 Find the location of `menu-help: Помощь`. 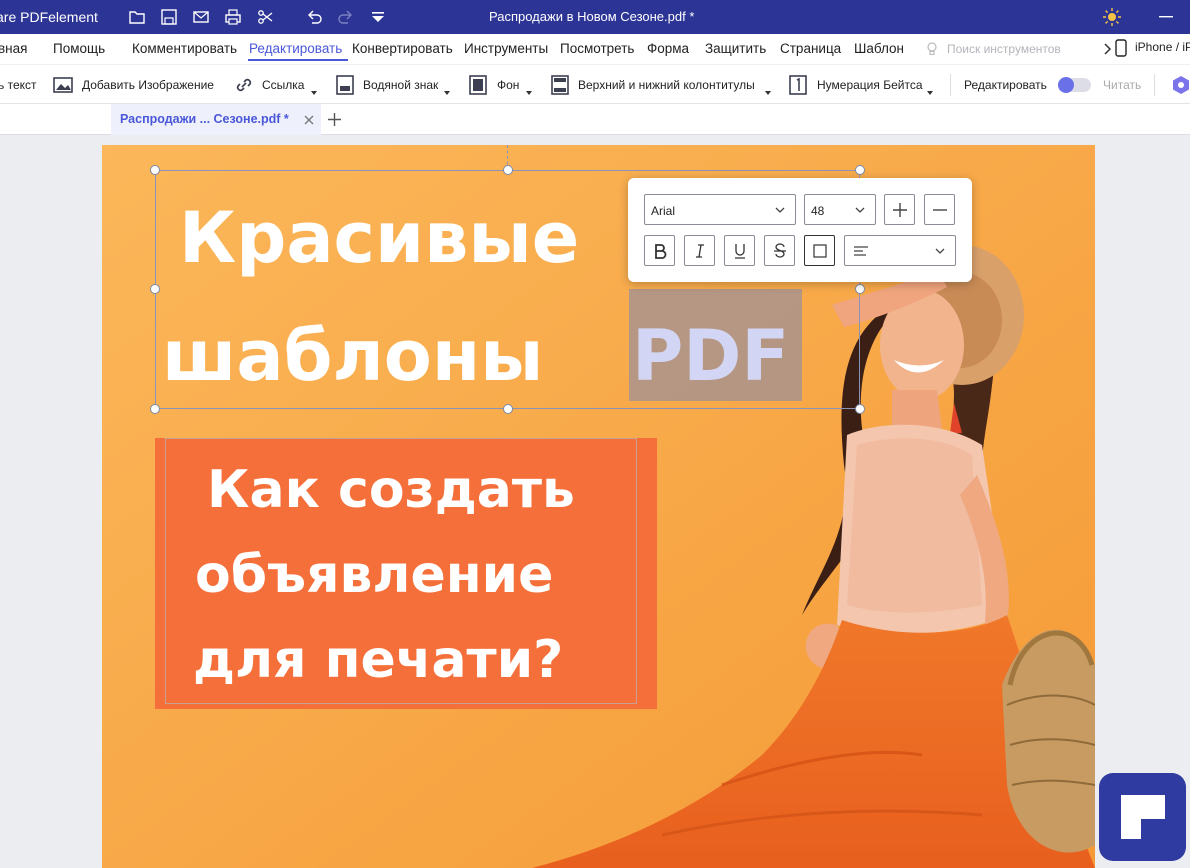

menu-help: Помощь is located at coordinates (79, 48).